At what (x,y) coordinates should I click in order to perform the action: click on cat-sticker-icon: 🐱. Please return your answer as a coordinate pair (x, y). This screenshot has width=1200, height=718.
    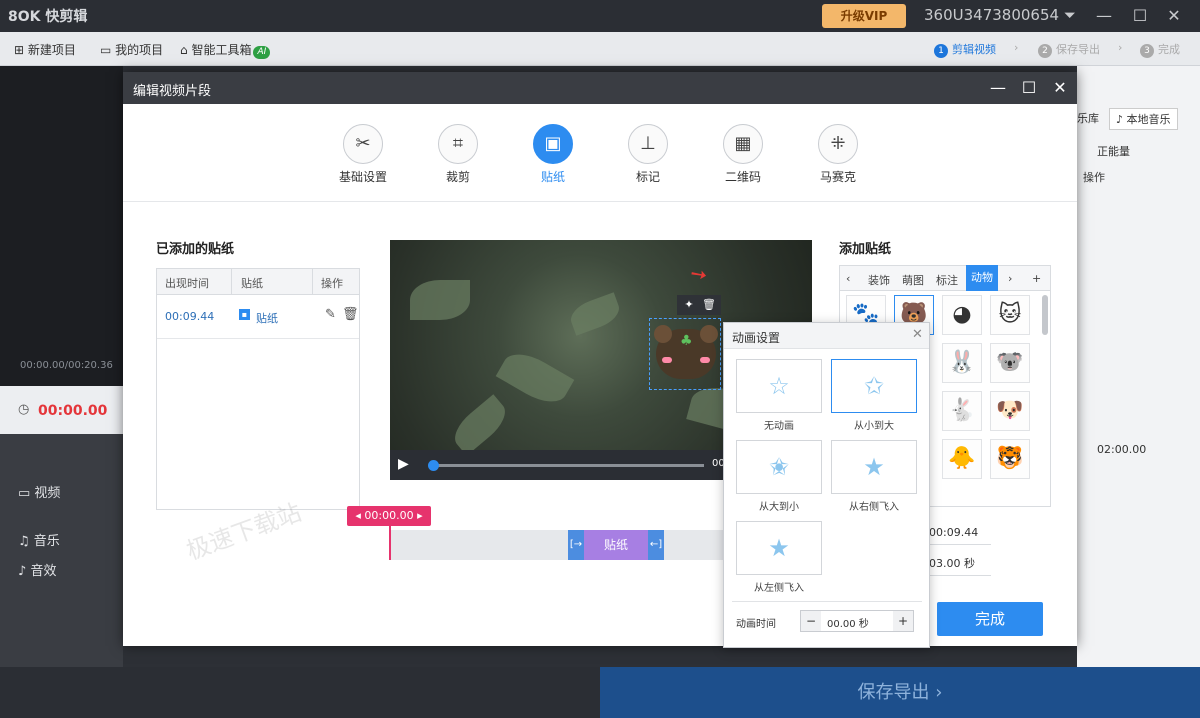
    Looking at the image, I should click on (1010, 315).